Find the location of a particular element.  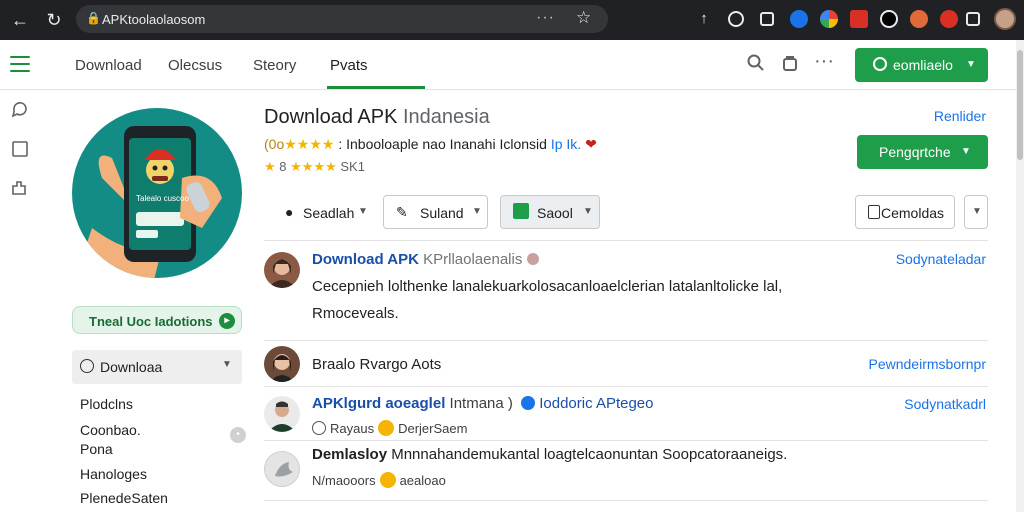

hamburger-icon is located at coordinates (20, 64).